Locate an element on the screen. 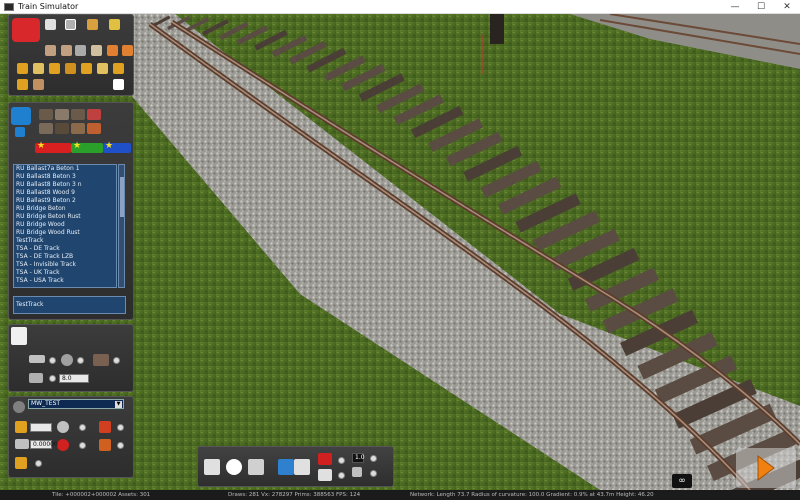 The image size is (800, 500). settings-gear-icon is located at coordinates (19, 407).